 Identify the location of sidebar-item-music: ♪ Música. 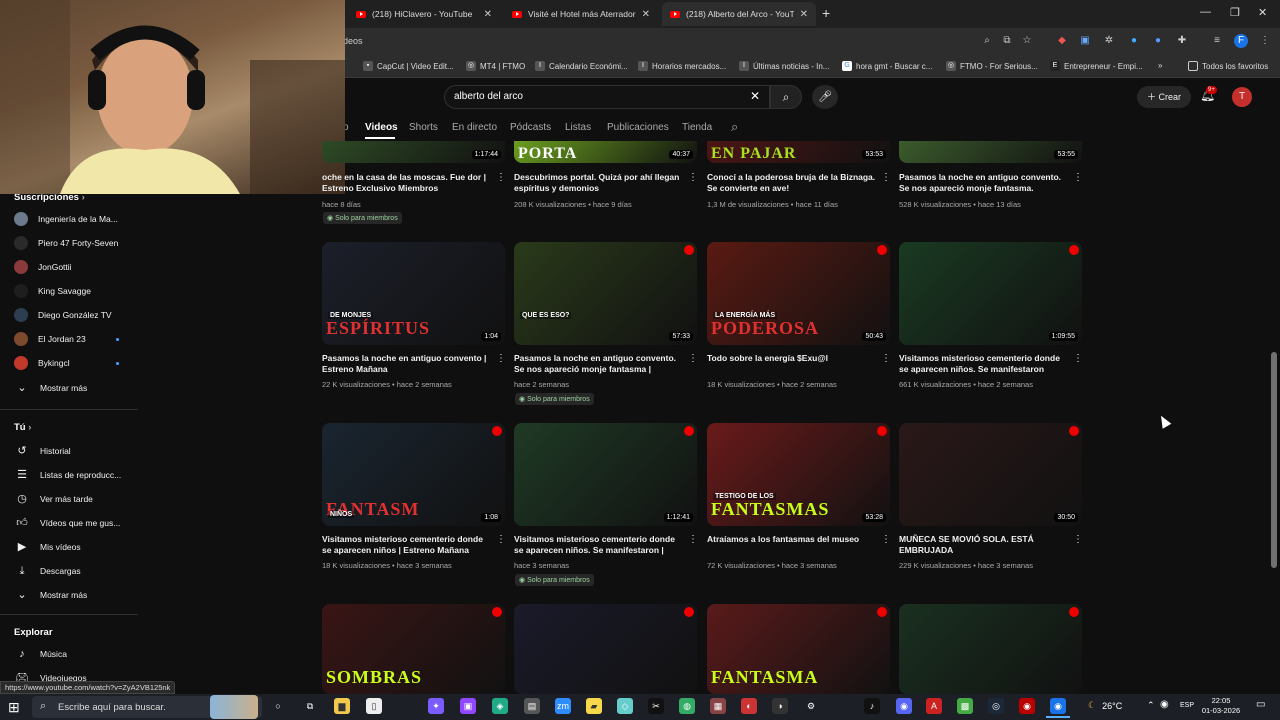
(74, 654).